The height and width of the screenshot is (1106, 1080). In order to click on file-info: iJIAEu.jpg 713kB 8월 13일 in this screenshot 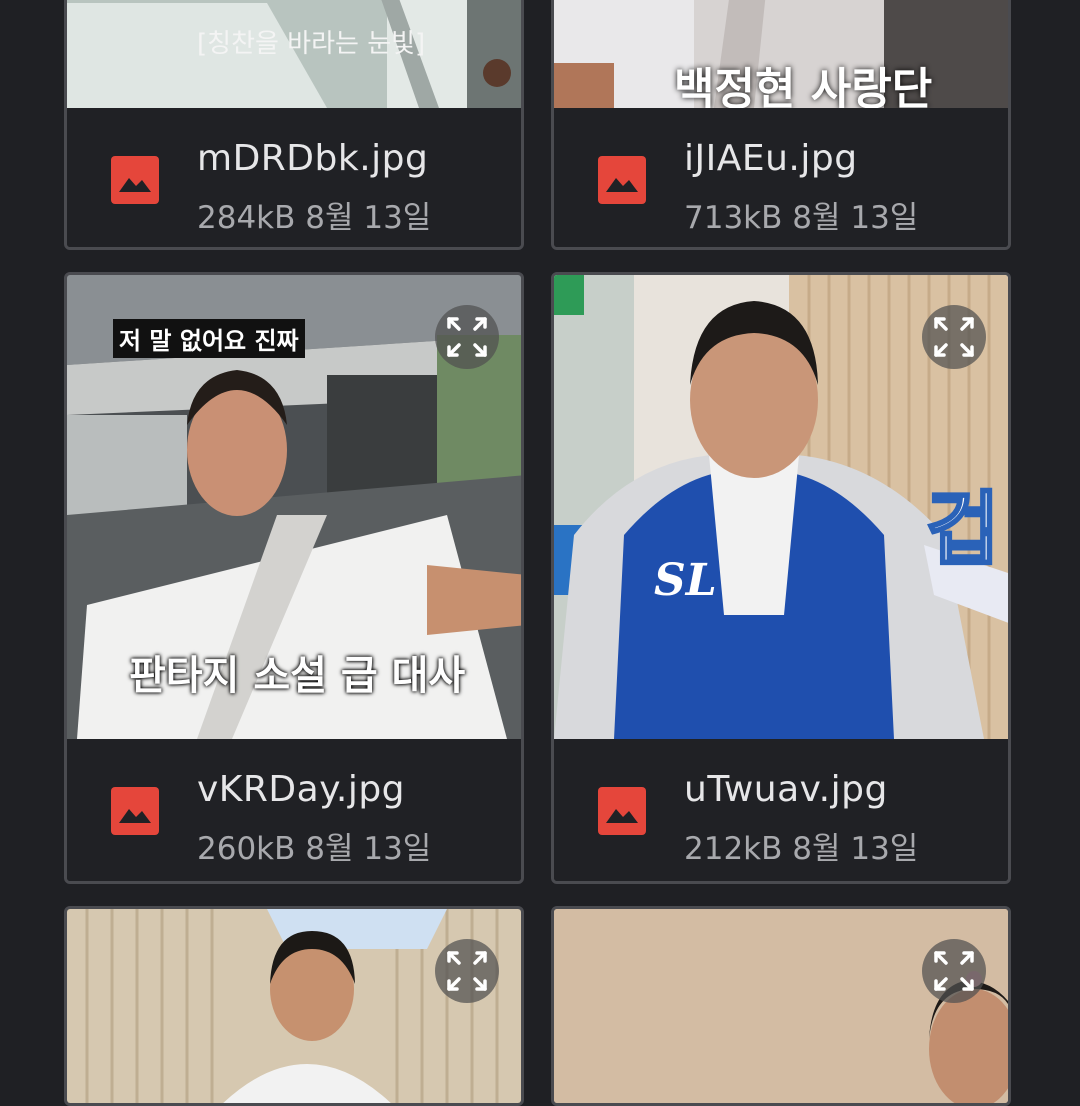, I will do `click(781, 177)`.